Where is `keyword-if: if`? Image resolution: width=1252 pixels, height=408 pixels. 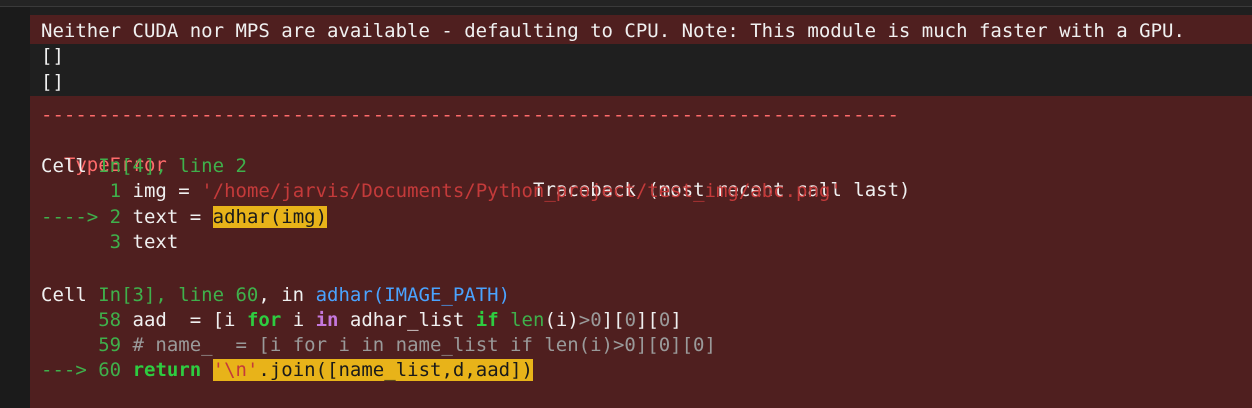
keyword-if: if is located at coordinates (487, 320).